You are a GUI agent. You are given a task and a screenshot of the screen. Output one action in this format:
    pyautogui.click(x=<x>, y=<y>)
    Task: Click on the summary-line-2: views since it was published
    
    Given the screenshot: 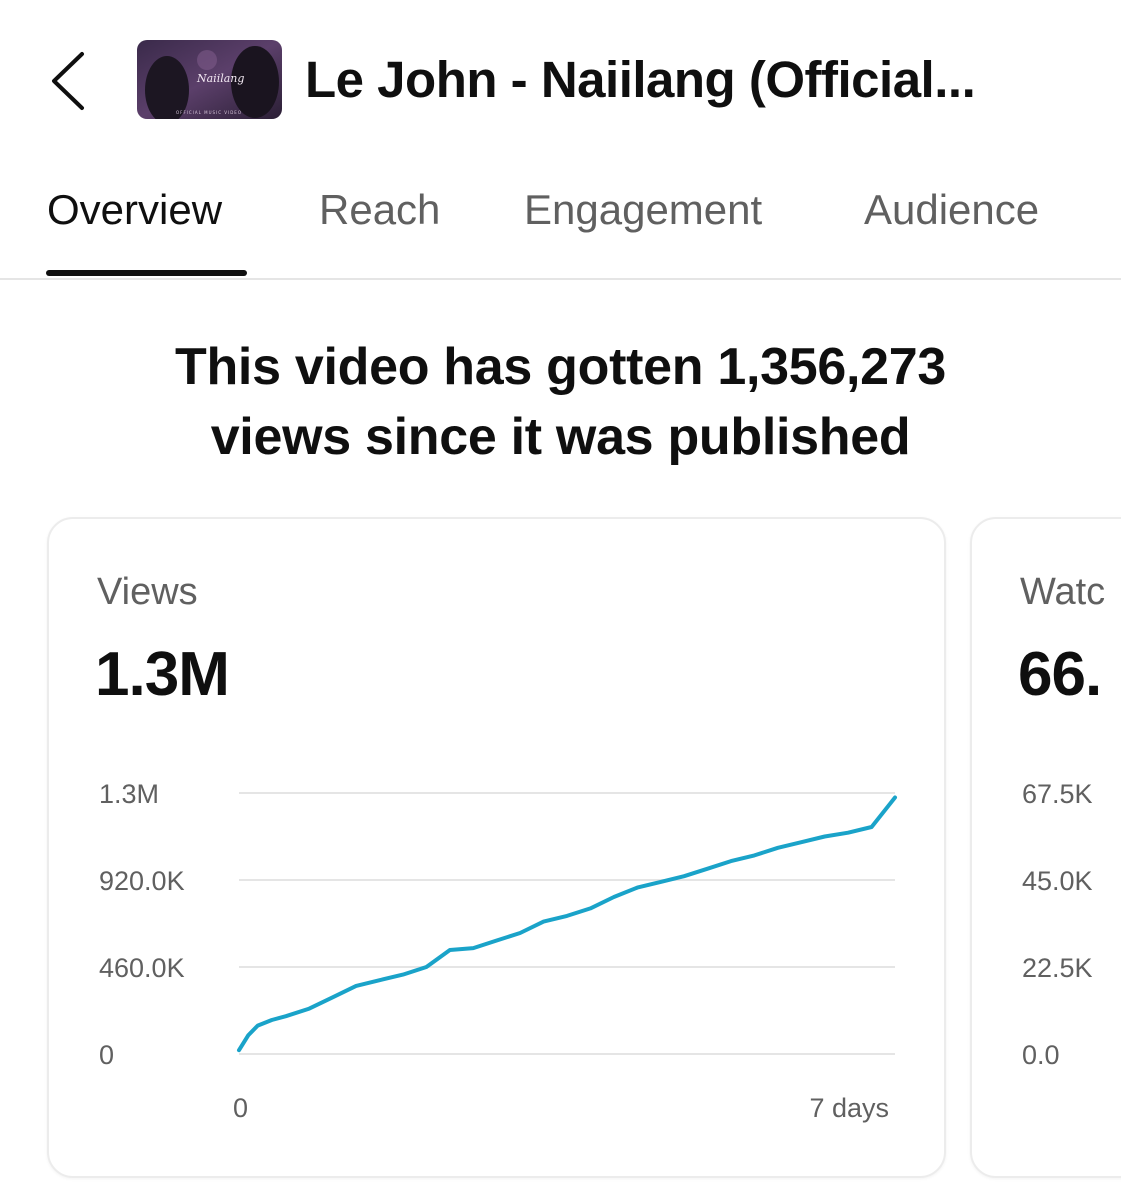 What is the action you would take?
    pyautogui.click(x=560, y=437)
    